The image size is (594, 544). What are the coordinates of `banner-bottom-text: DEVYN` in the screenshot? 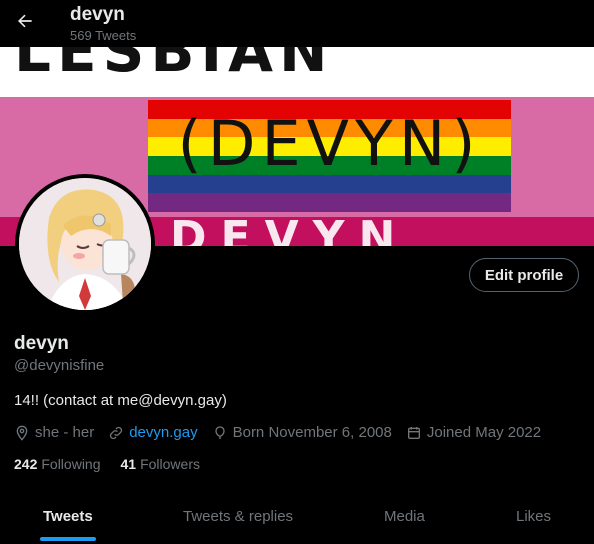 It's located at (290, 229).